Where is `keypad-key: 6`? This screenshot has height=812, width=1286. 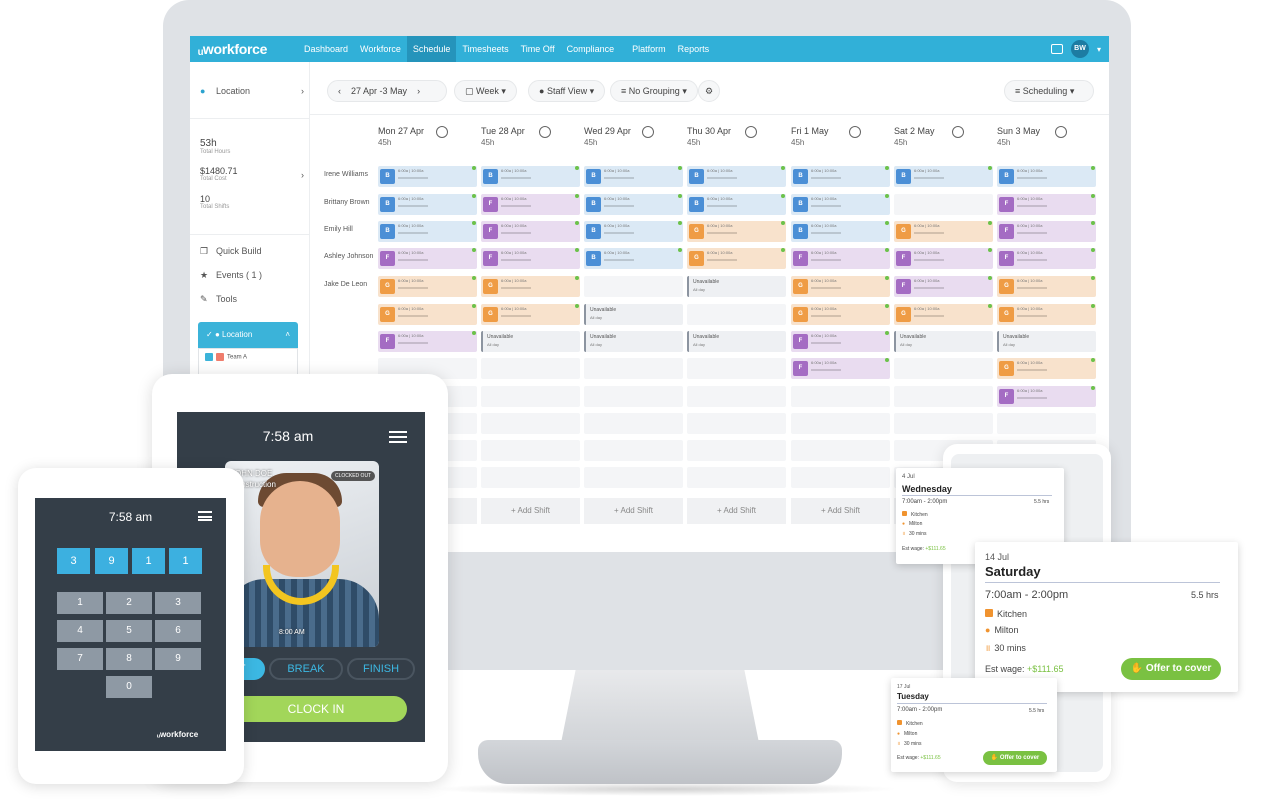
keypad-key: 6 is located at coordinates (178, 631).